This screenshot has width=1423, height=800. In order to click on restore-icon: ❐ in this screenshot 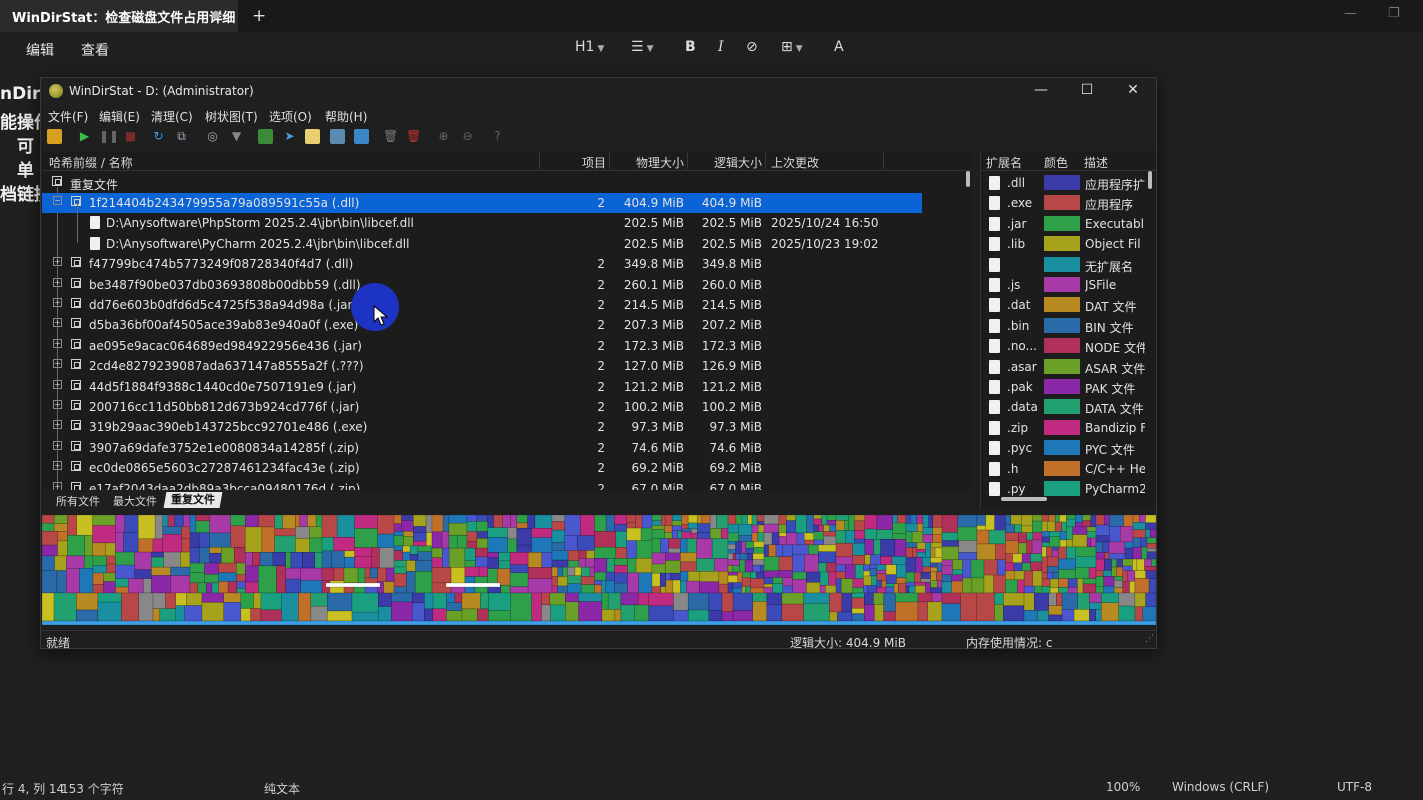, I will do `click(1394, 13)`.